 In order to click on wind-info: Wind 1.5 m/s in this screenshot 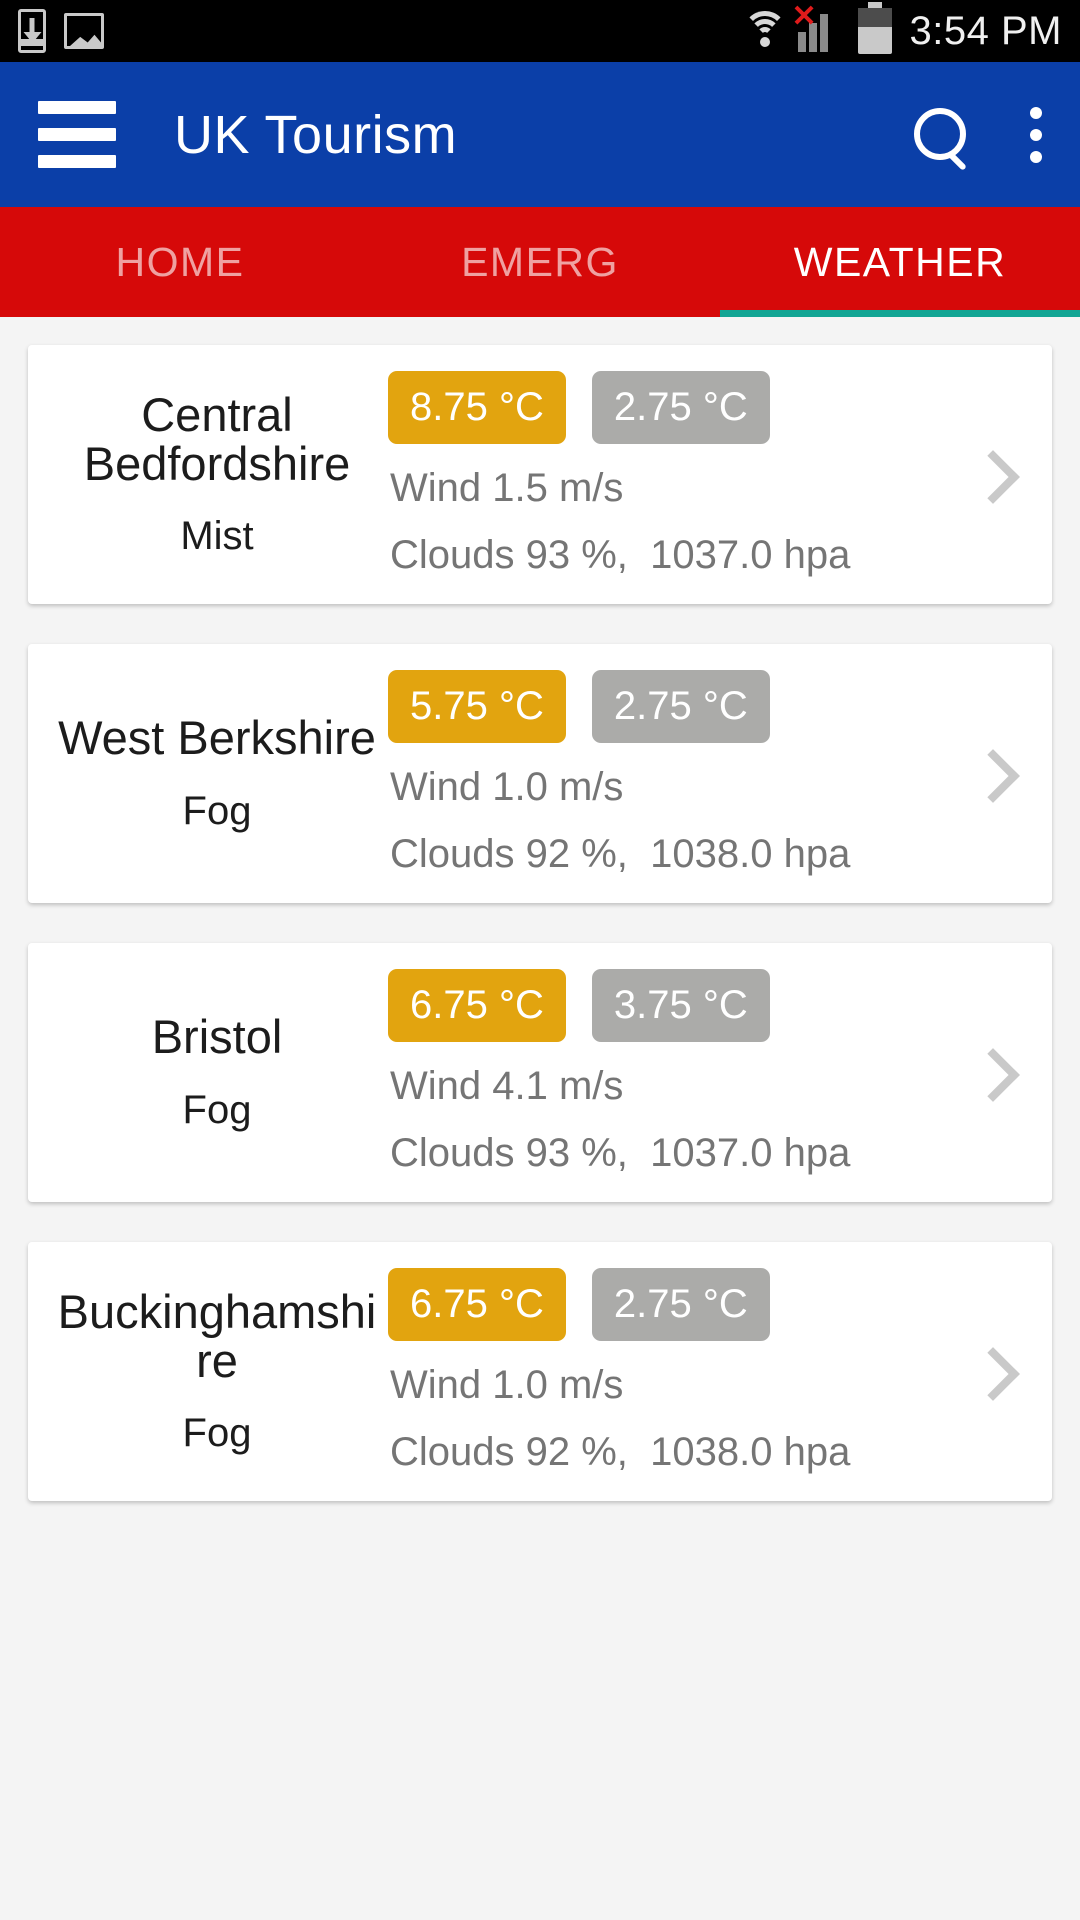, I will do `click(507, 488)`.